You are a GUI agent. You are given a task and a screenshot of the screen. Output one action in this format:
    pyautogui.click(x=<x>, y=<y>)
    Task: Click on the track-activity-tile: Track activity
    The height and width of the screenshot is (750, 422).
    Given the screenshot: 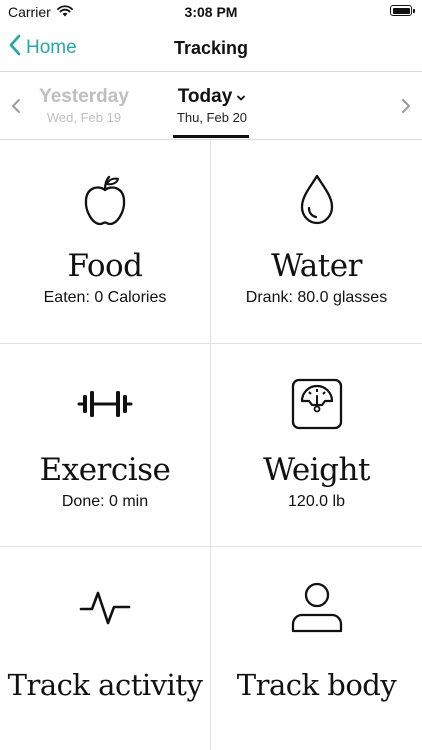 What is the action you would take?
    pyautogui.click(x=105, y=648)
    